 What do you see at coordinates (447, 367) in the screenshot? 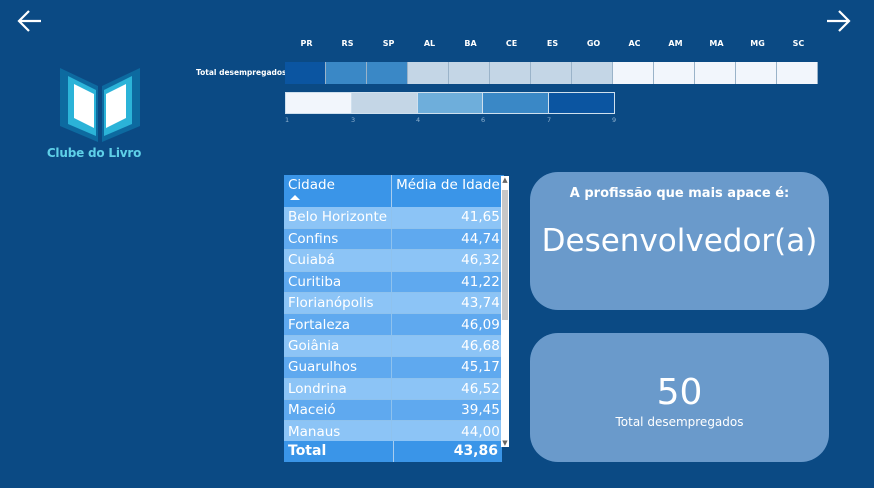
I see `age-cell: 45,17` at bounding box center [447, 367].